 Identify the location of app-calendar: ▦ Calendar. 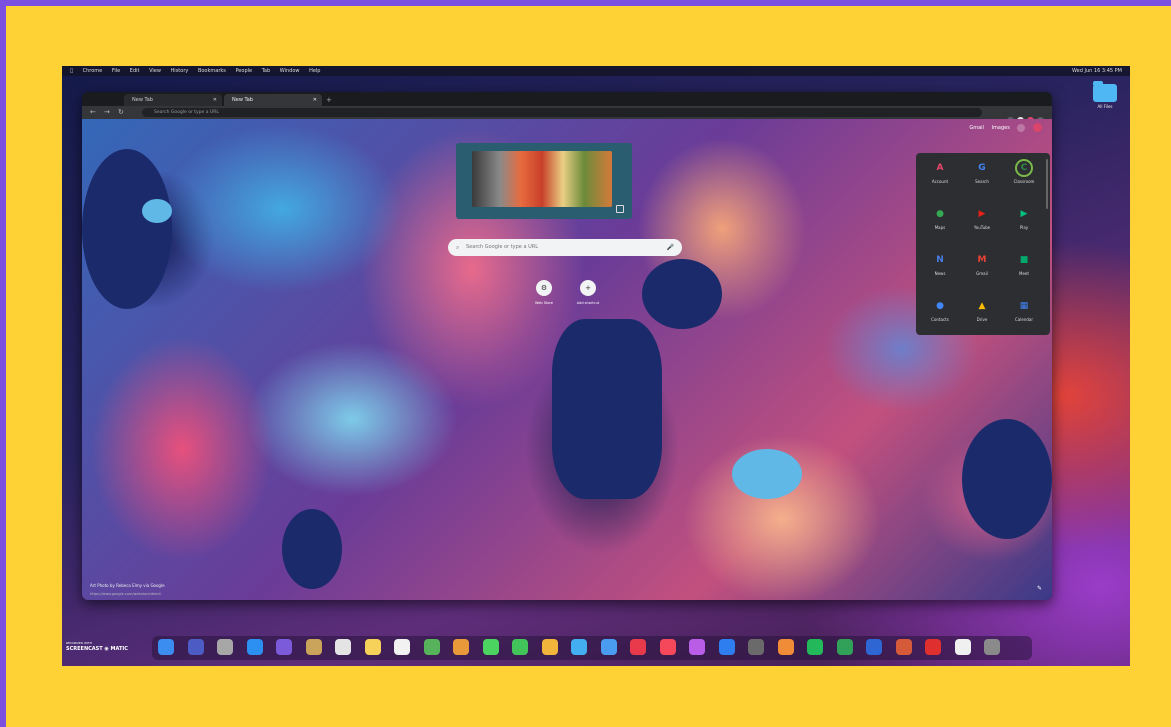
(1024, 310).